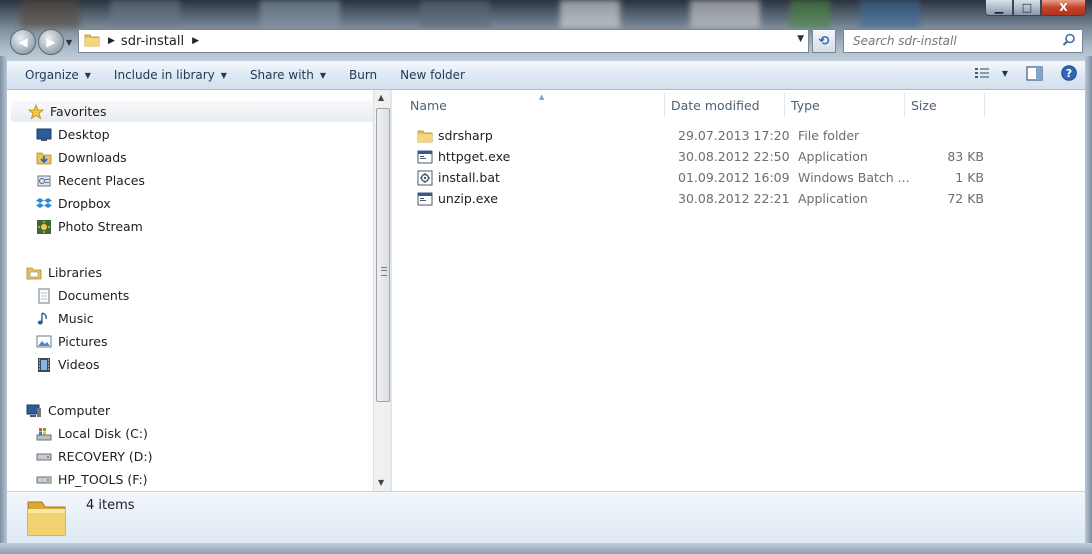  I want to click on nav-item-label: Desktop, so click(84, 134).